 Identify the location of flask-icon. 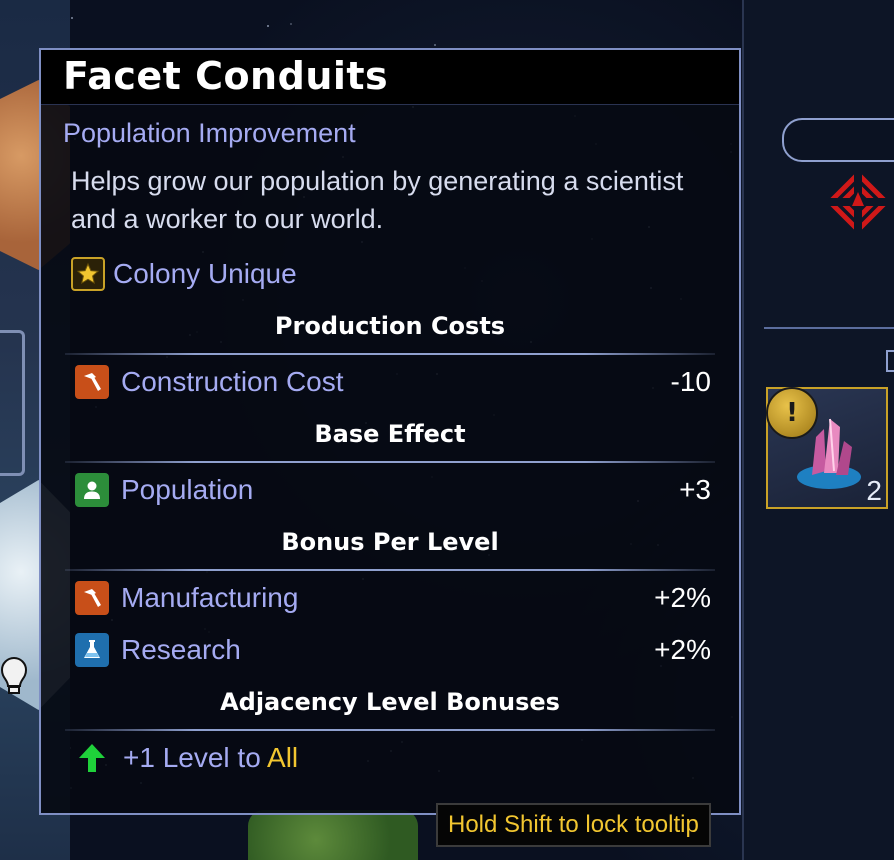
(92, 650).